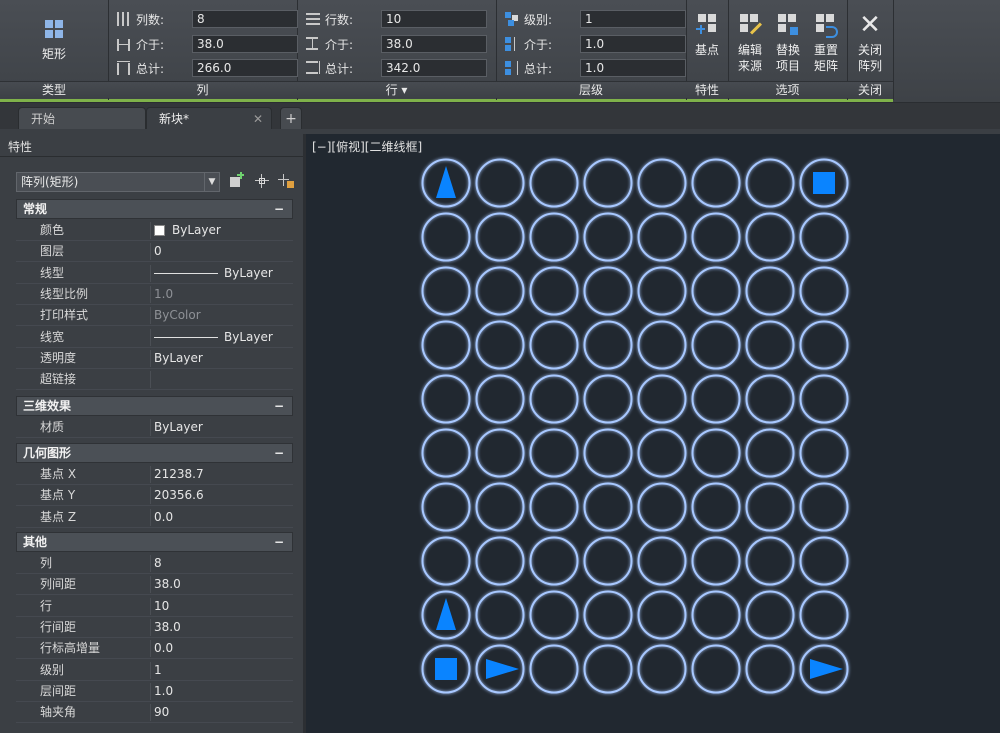 The height and width of the screenshot is (733, 1000). Describe the element at coordinates (154, 606) in the screenshot. I see `property-row: 行 10` at that location.